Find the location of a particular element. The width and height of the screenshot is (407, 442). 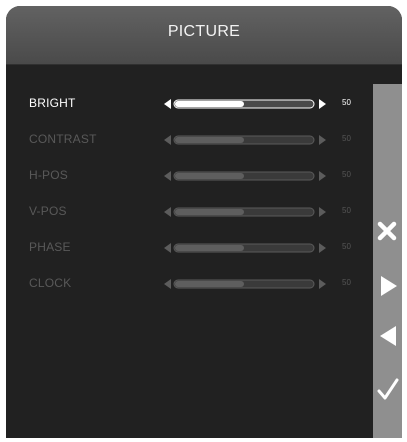

side-button-bar is located at coordinates (387, 261).